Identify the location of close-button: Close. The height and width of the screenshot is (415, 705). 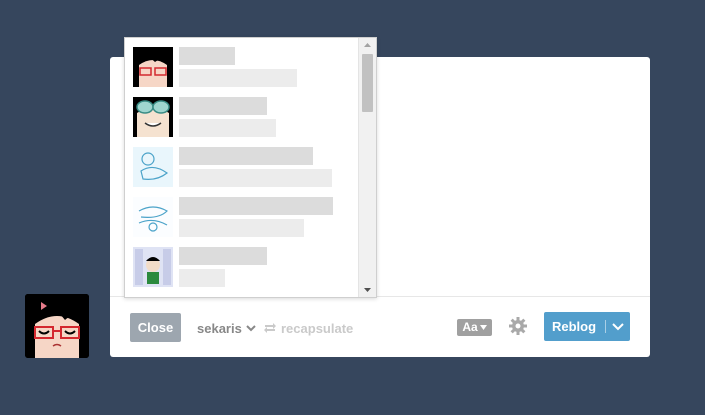
(155, 327).